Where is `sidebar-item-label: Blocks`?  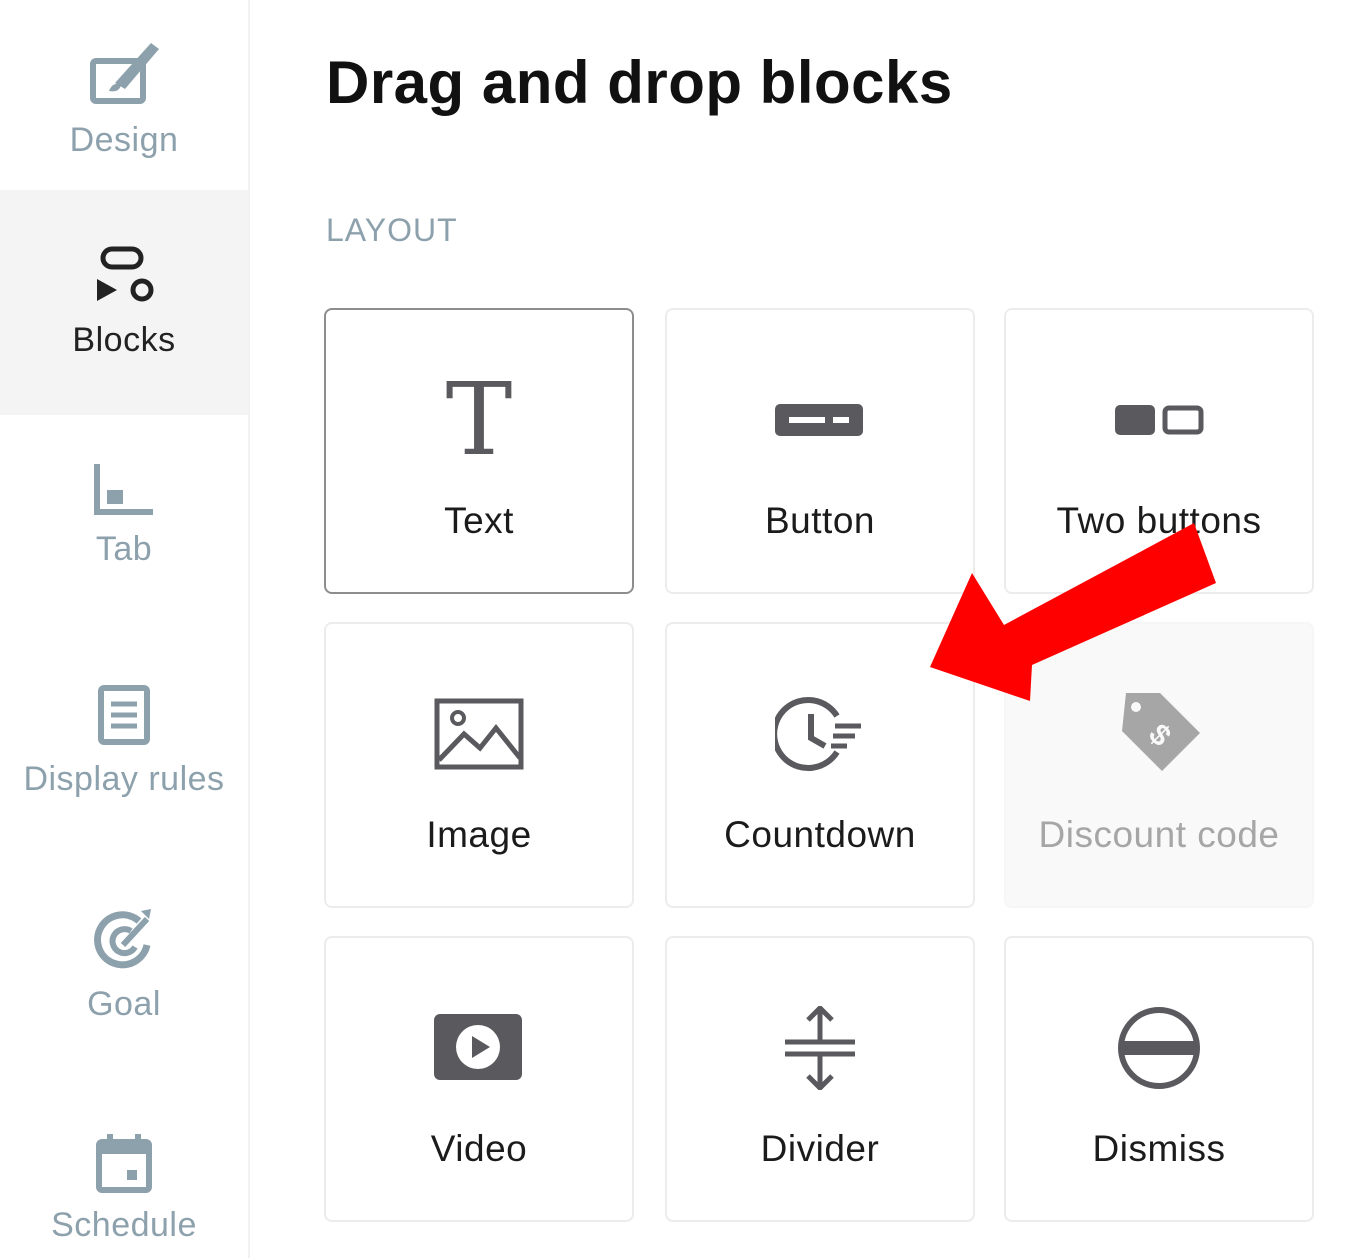 sidebar-item-label: Blocks is located at coordinates (124, 340).